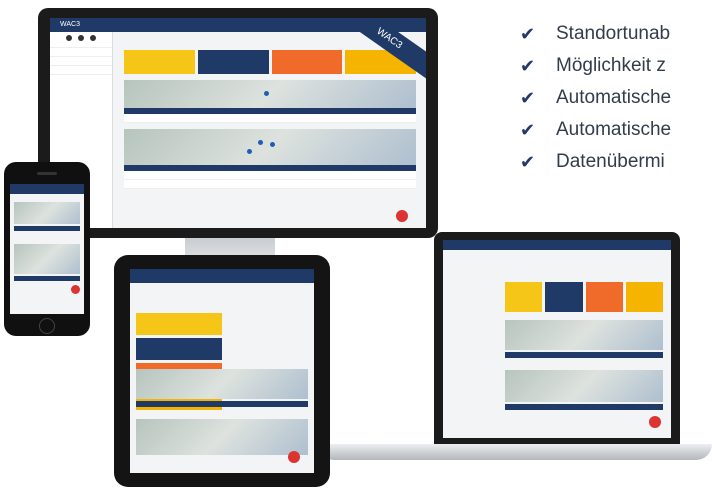 The width and height of the screenshot is (712, 493). I want to click on laptop-screen, so click(557, 339).